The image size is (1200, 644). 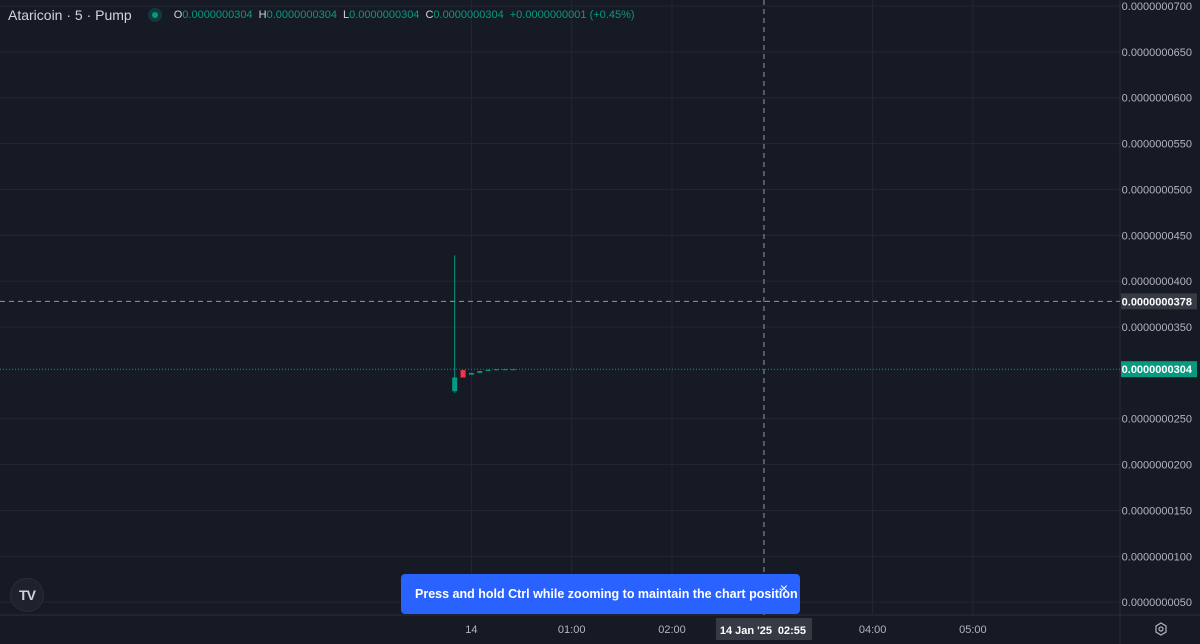 What do you see at coordinates (301, 15) in the screenshot?
I see `high-value: 0.0000000304` at bounding box center [301, 15].